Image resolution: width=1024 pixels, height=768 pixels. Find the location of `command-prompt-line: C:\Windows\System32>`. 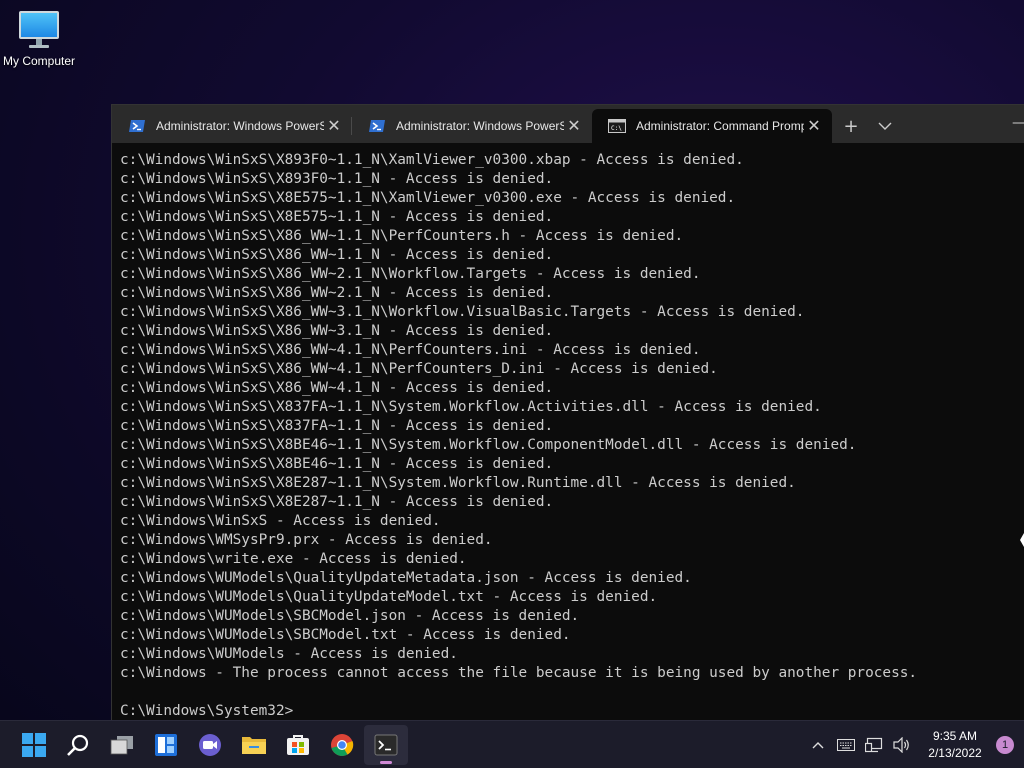

command-prompt-line: C:\Windows\System32> is located at coordinates (207, 711).